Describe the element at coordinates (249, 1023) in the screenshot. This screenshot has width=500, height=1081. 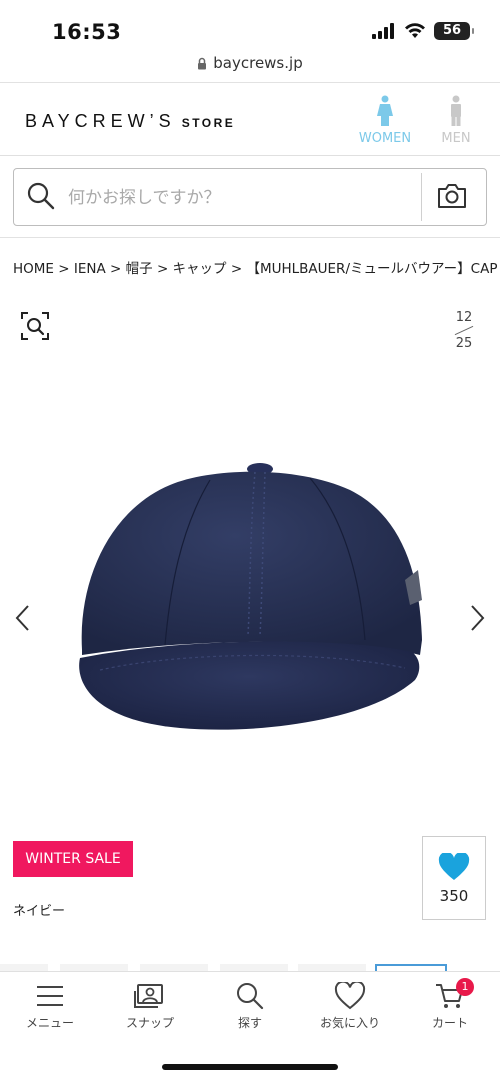
I see `tab-search-label: 探す` at that location.